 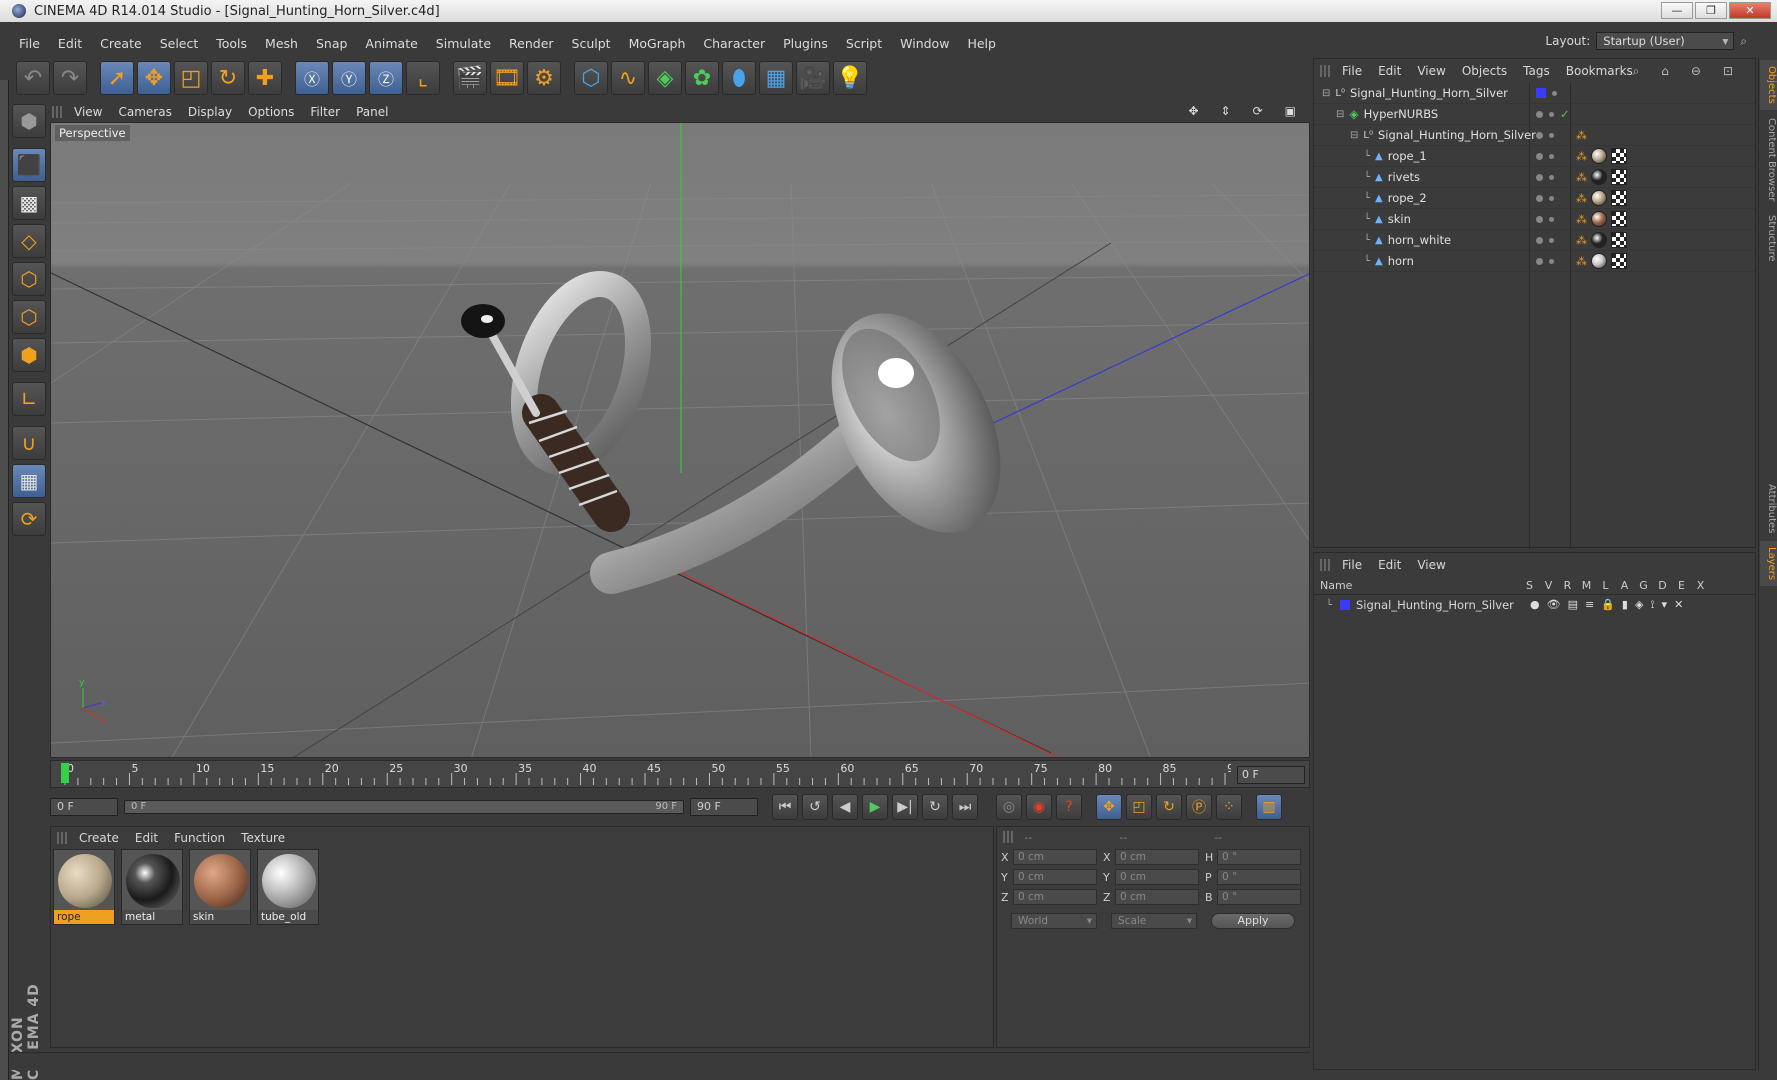 I want to click on maximize-view-icon: ▣, so click(x=1290, y=111).